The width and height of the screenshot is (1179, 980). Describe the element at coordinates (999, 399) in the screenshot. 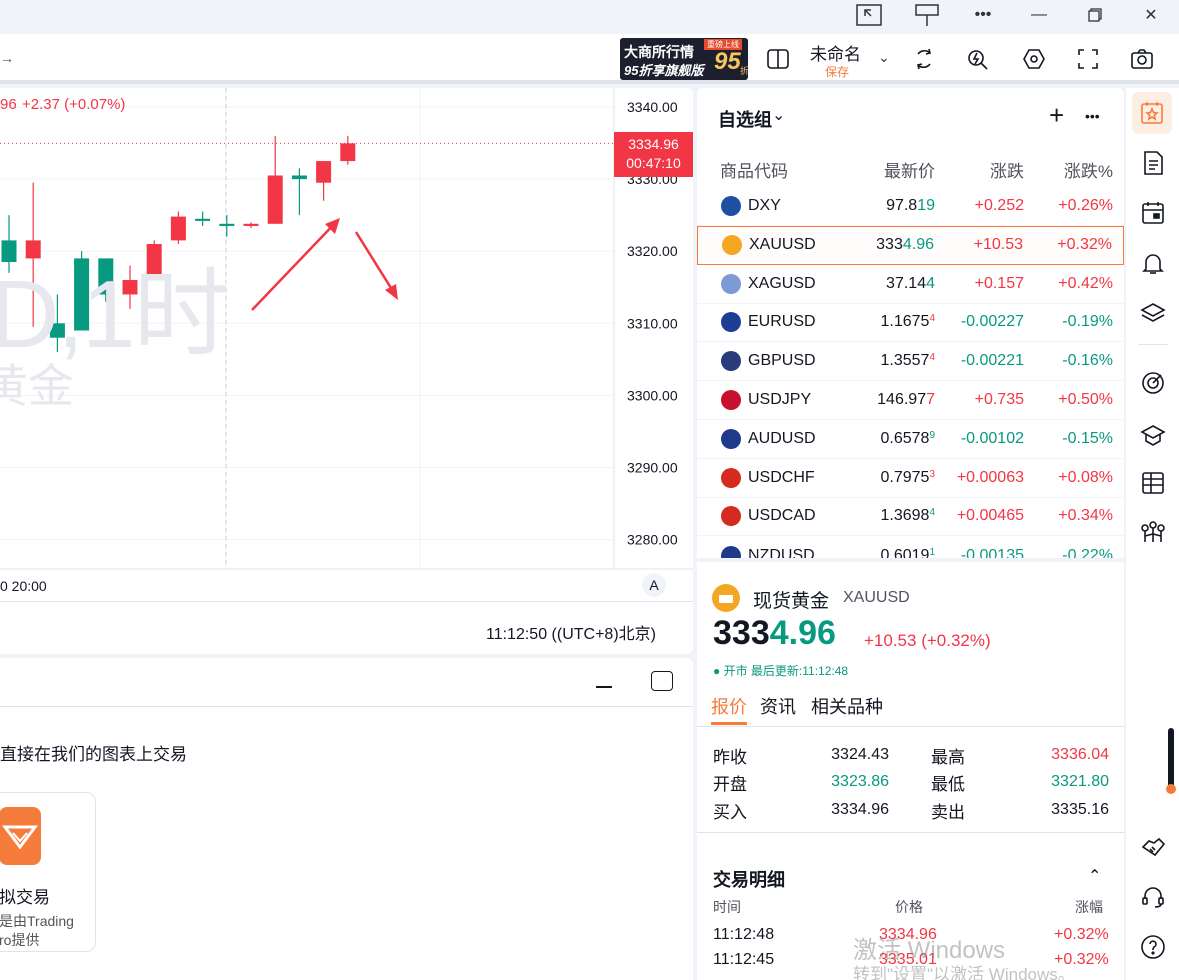

I see `row-change: +0.735` at that location.